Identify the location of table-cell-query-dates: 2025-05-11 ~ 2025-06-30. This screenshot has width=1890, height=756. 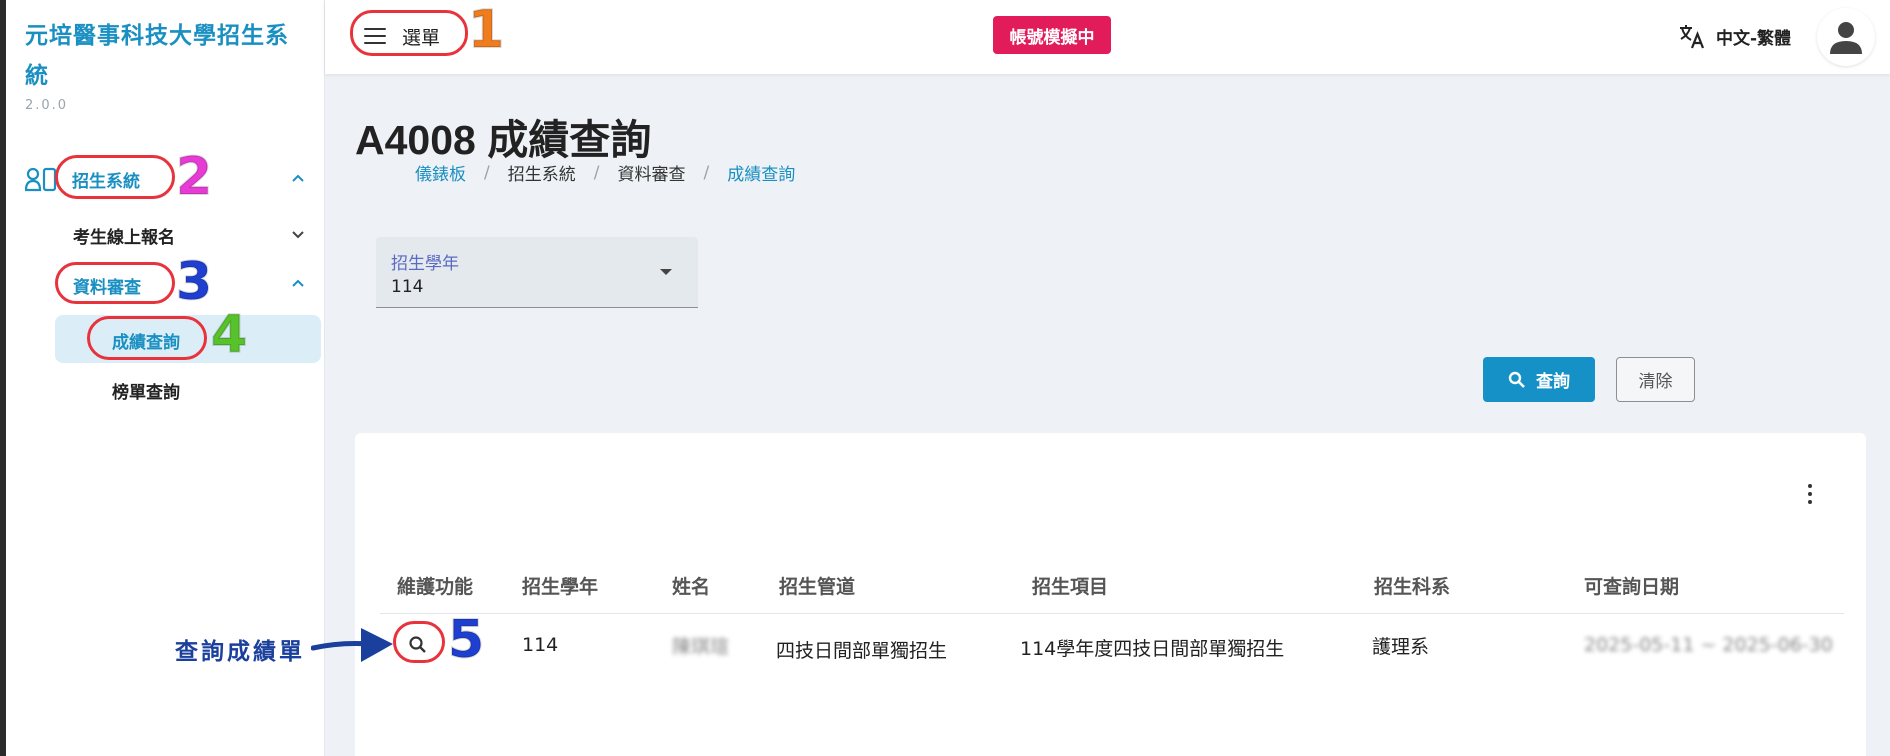
(1708, 645).